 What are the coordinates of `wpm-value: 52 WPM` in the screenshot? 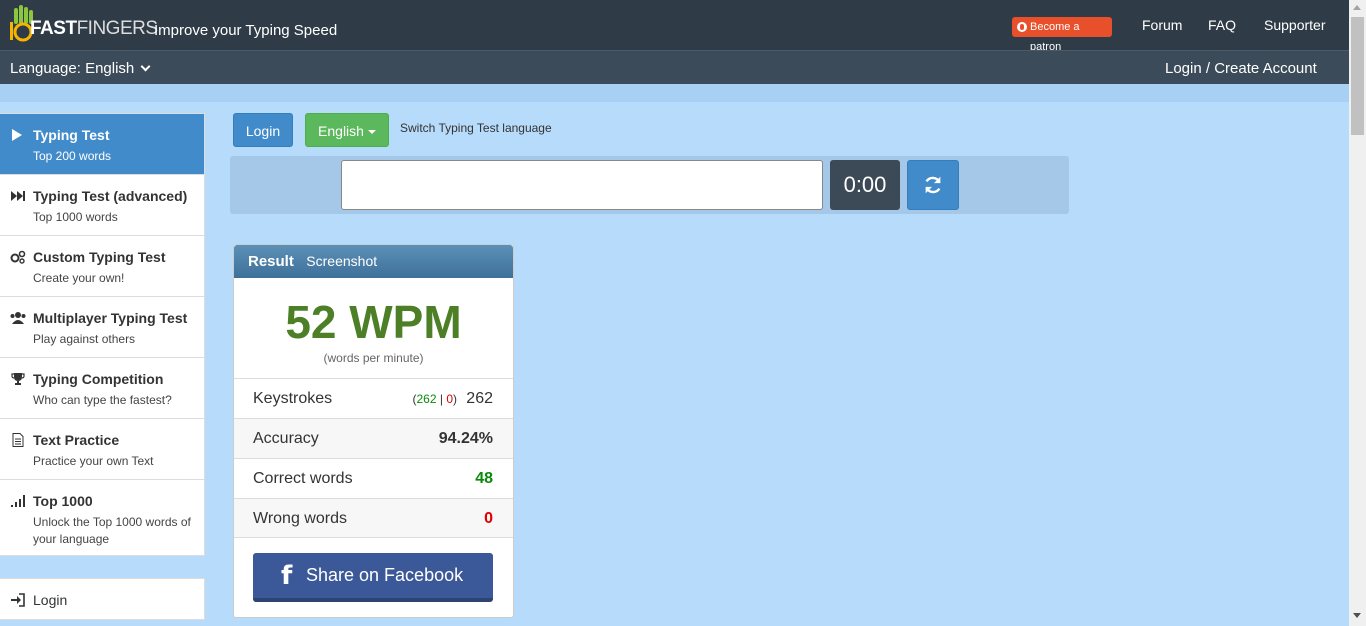 It's located at (373, 322).